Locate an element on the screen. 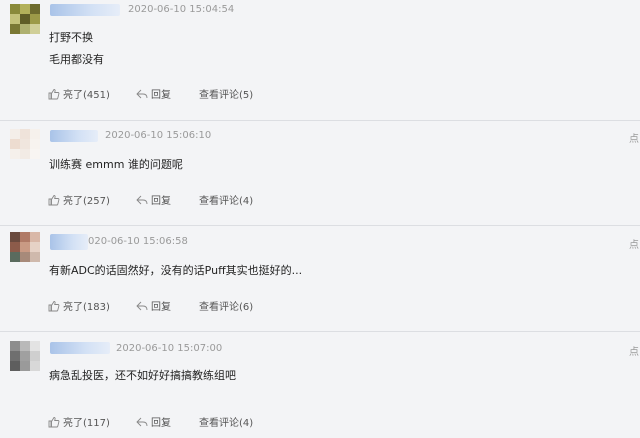 This screenshot has height=438, width=640. like-button: 亮了(257) is located at coordinates (79, 199).